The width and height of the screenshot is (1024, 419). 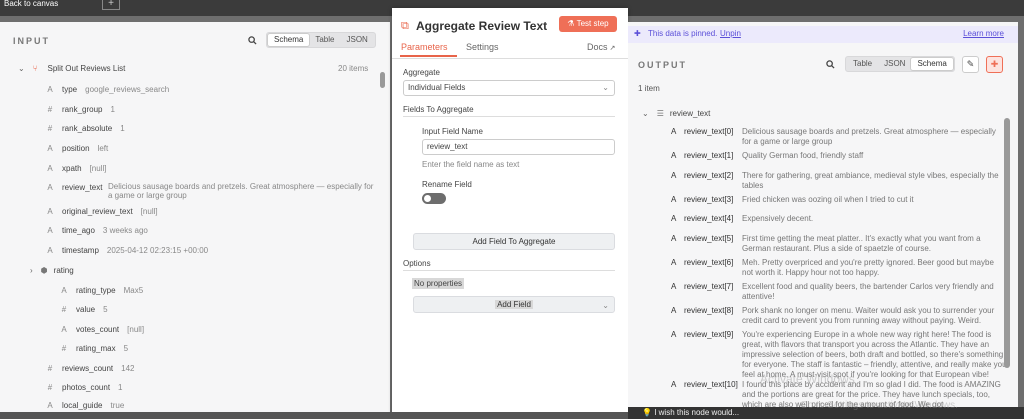 What do you see at coordinates (106, 89) in the screenshot?
I see `list-item: Atype google_reviews_search` at bounding box center [106, 89].